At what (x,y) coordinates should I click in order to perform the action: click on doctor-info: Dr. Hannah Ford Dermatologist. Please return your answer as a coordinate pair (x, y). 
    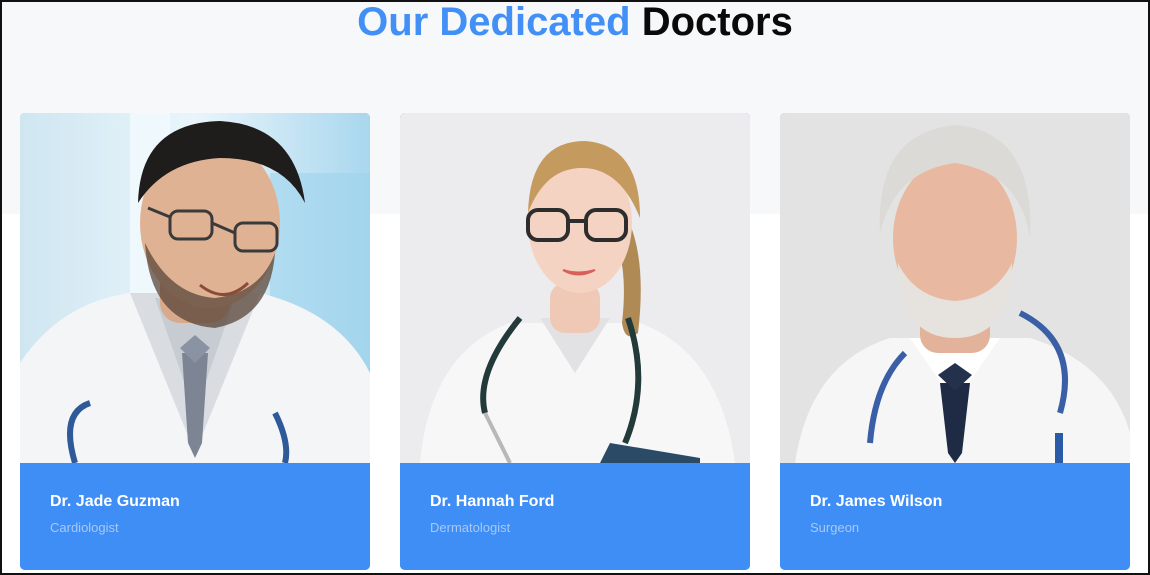
    Looking at the image, I should click on (575, 516).